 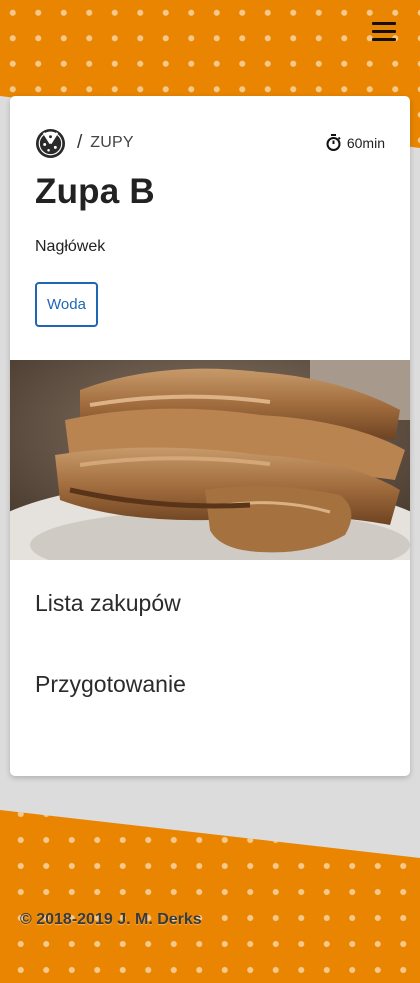 What do you see at coordinates (66, 304) in the screenshot?
I see `ingredient-tag-button: Woda` at bounding box center [66, 304].